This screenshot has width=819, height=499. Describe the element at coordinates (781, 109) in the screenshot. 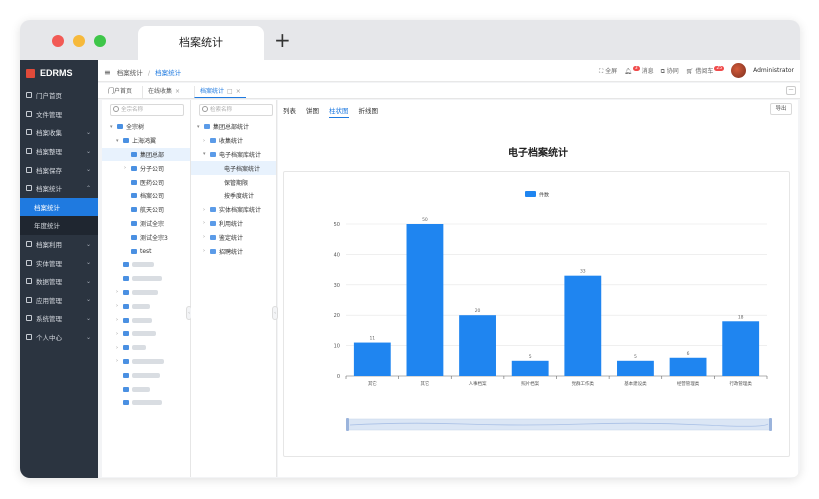

I see `export-button: 导出` at that location.